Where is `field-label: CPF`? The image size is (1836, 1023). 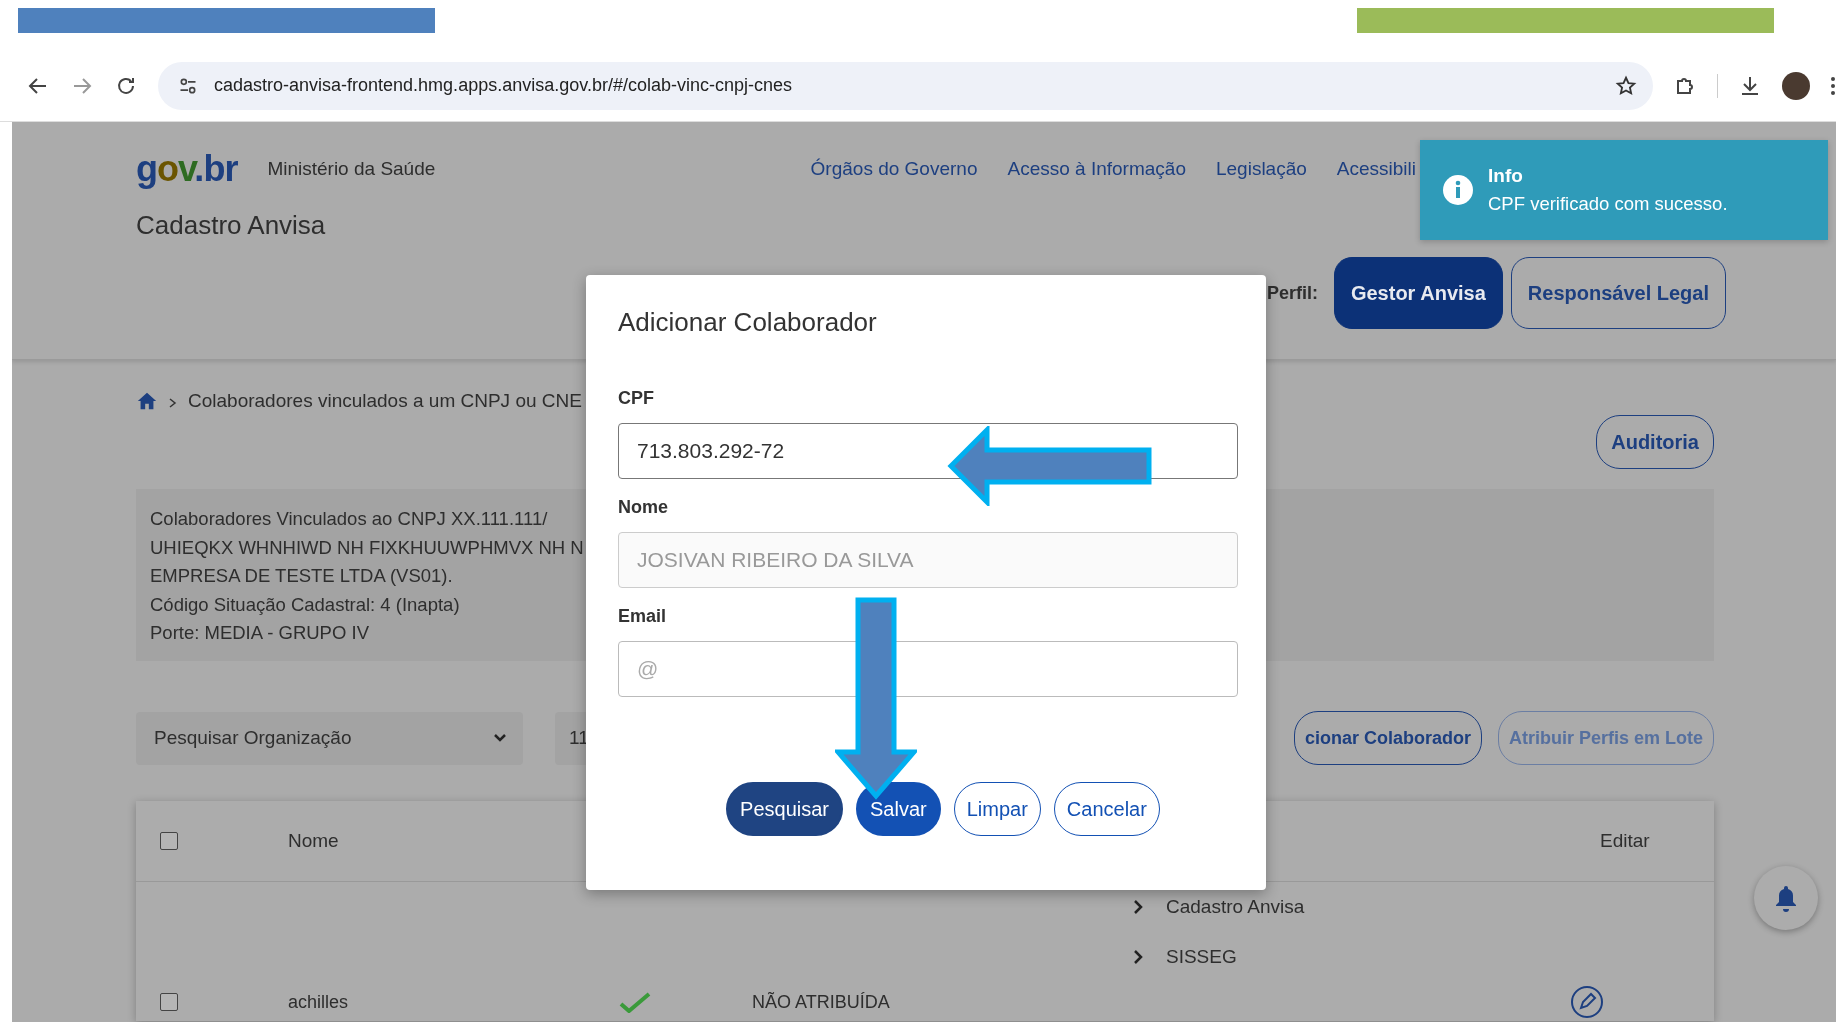
field-label: CPF is located at coordinates (636, 398).